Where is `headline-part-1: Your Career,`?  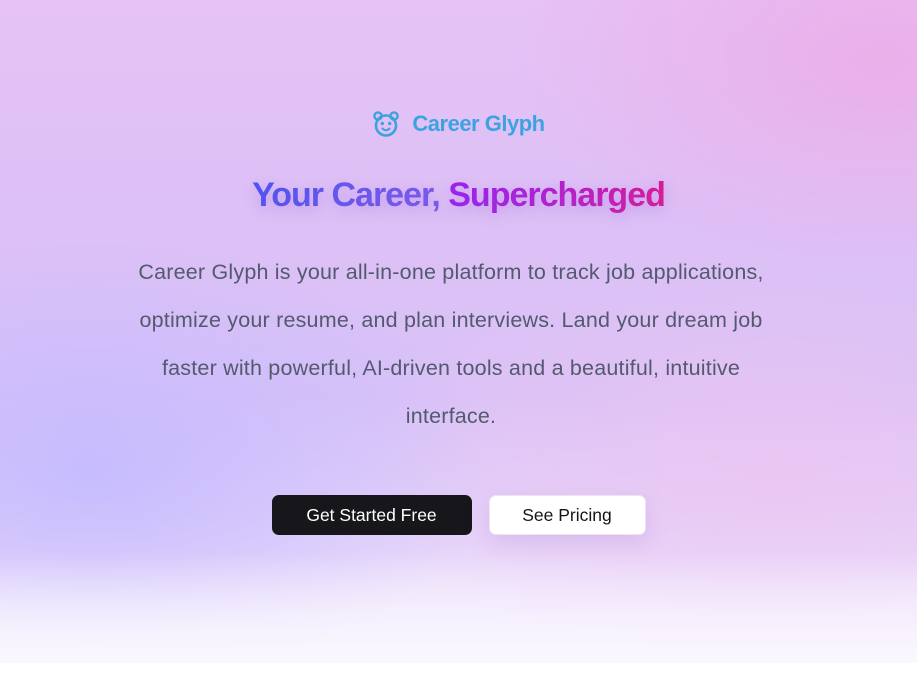 headline-part-1: Your Career, is located at coordinates (346, 195).